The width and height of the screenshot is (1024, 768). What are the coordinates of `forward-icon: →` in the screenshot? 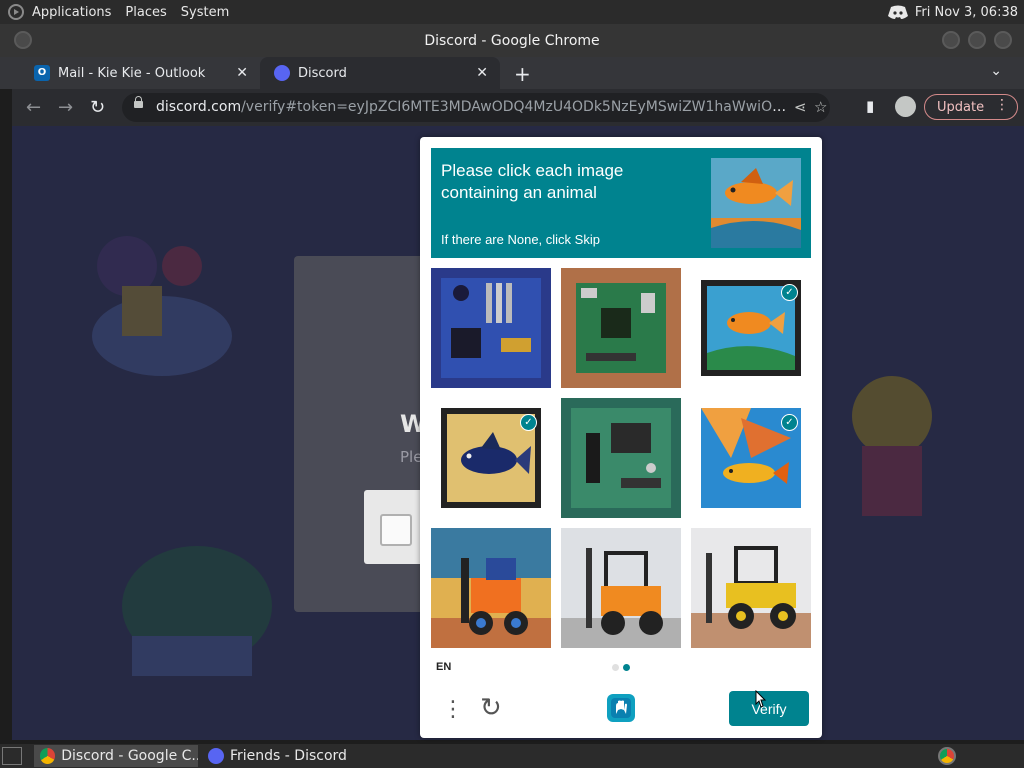 It's located at (65, 107).